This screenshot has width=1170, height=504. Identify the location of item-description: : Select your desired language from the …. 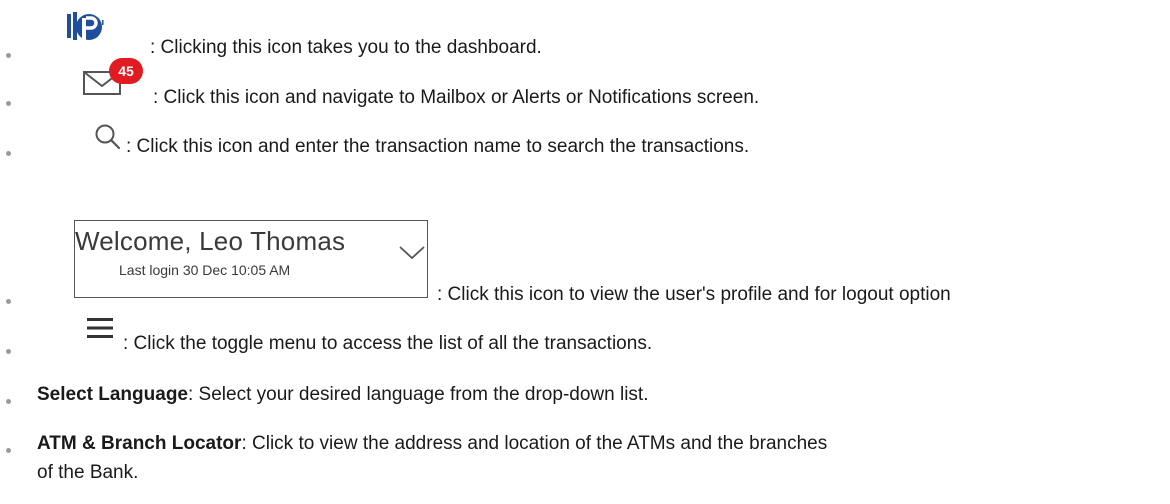
(418, 394).